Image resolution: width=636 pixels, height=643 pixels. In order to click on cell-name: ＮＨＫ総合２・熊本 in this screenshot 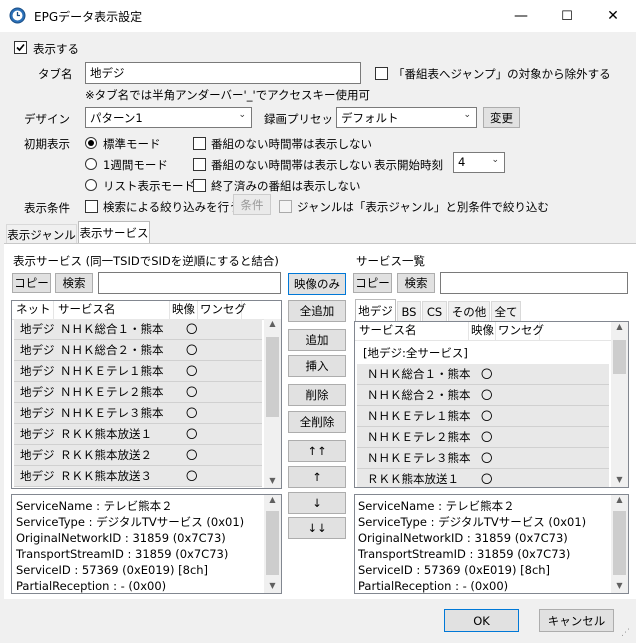, I will do `click(112, 350)`.